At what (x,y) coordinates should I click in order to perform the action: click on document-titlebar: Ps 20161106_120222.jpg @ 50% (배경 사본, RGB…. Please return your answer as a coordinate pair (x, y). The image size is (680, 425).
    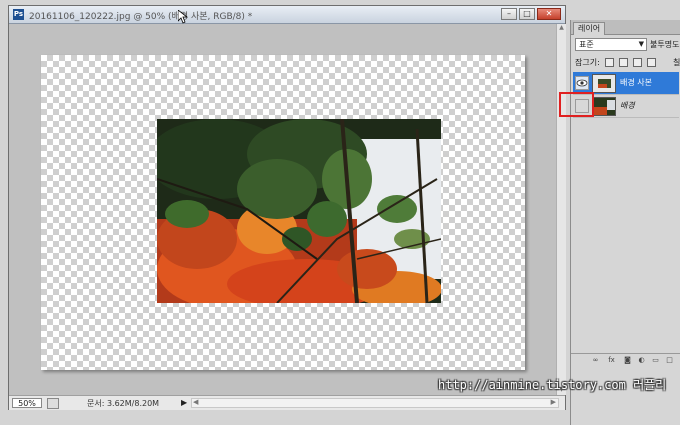
    Looking at the image, I should click on (287, 15).